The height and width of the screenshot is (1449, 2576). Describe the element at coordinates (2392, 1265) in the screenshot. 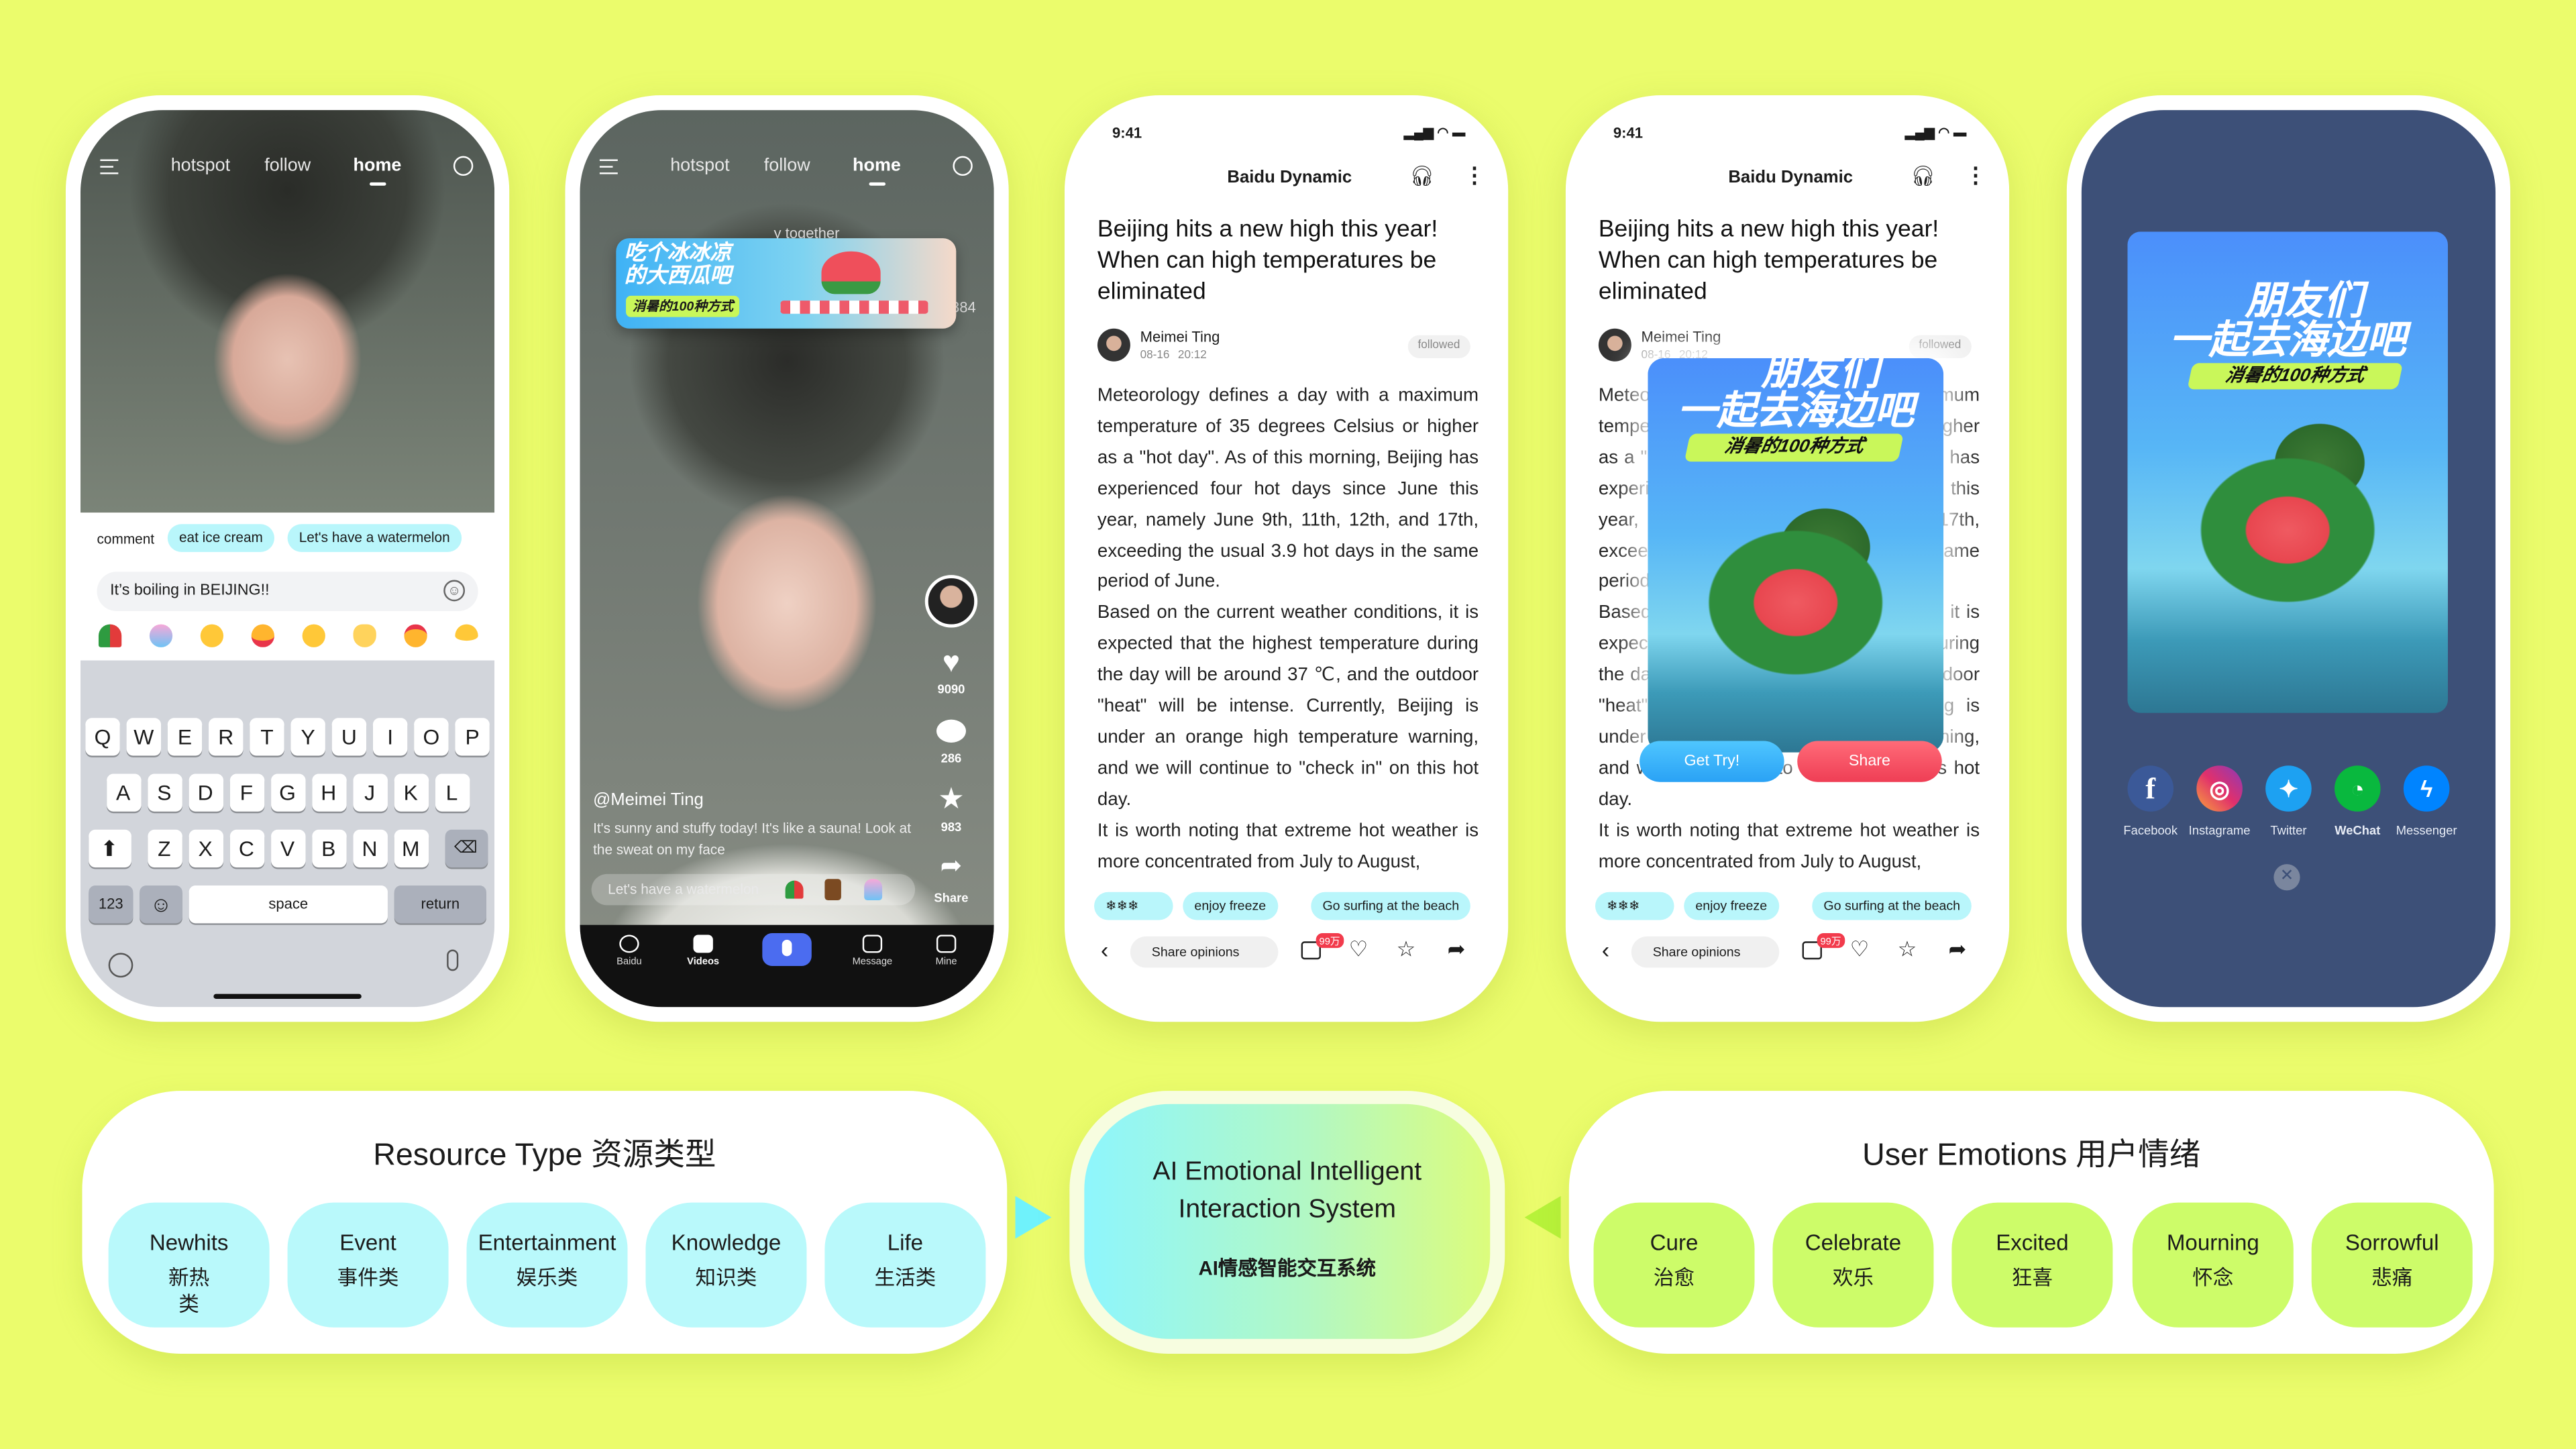

I see `emotion-chip: Sorrowful 悲痛` at that location.